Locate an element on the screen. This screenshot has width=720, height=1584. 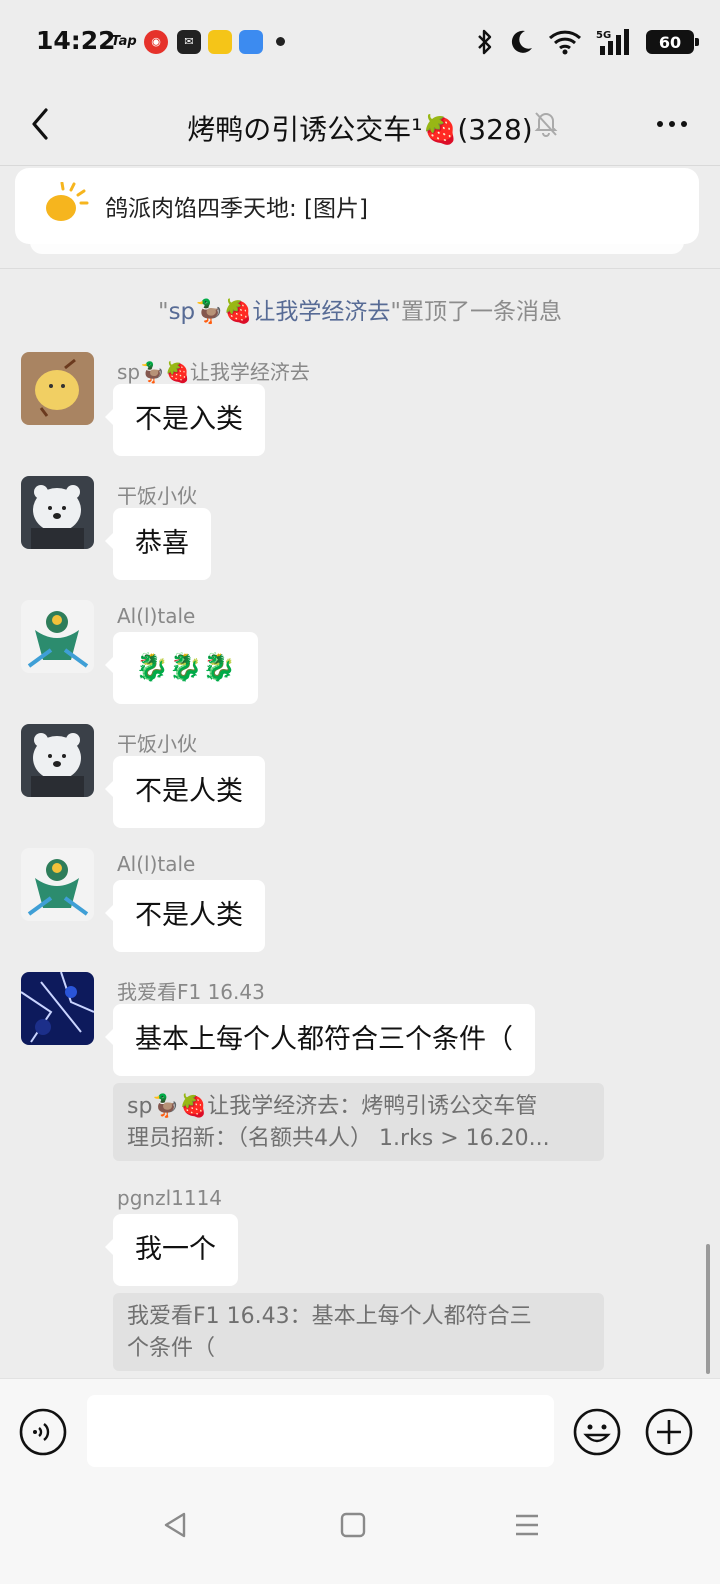
chat-title: 烤鸭の引诱公交车¹🍓(328) is located at coordinates (360, 129).